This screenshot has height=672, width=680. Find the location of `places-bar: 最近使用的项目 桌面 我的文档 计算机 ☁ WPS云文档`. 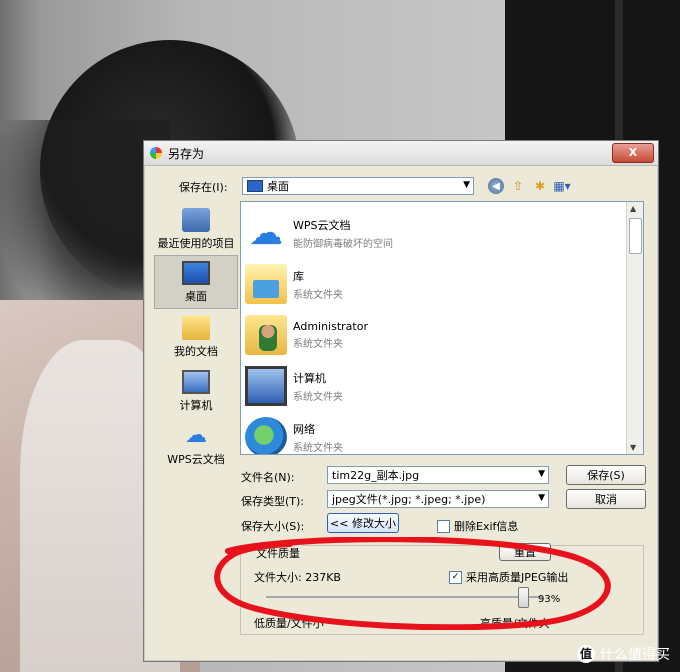

places-bar: 最近使用的项目 桌面 我的文档 计算机 ☁ WPS云文档 is located at coordinates (196, 336).